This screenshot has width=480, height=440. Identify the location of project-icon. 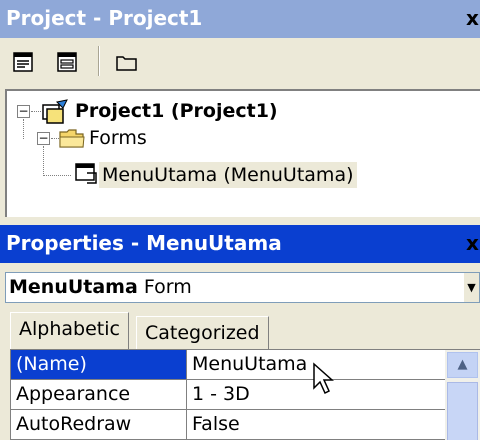
(55, 114).